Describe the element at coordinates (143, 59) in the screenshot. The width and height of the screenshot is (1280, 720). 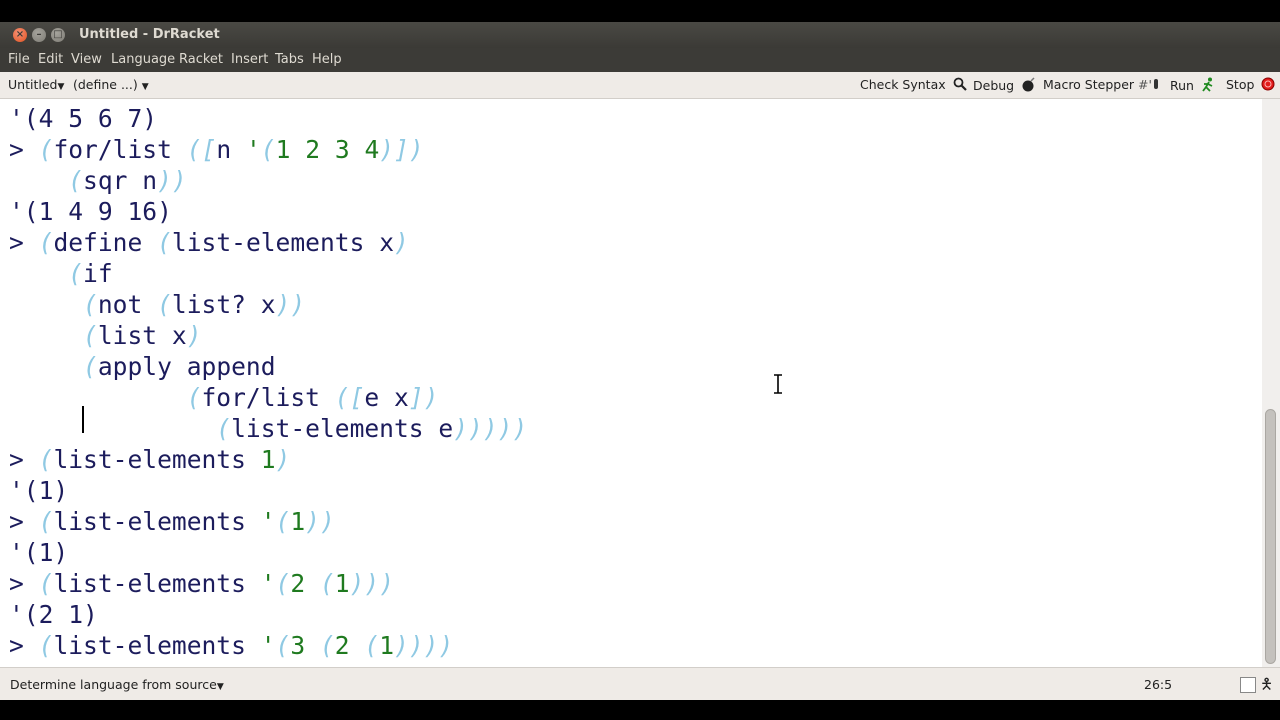
I see `menu-language: Language` at that location.